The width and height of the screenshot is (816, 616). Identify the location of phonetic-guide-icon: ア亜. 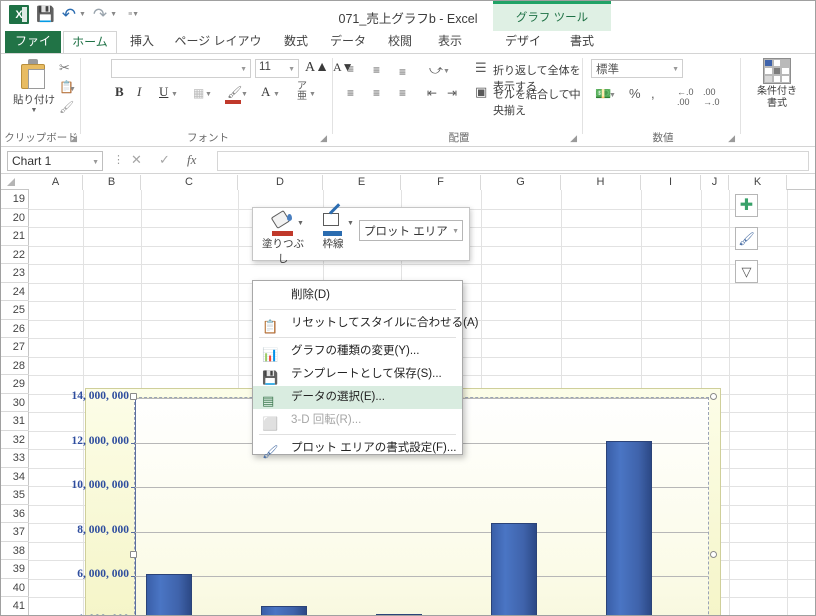
(302, 92).